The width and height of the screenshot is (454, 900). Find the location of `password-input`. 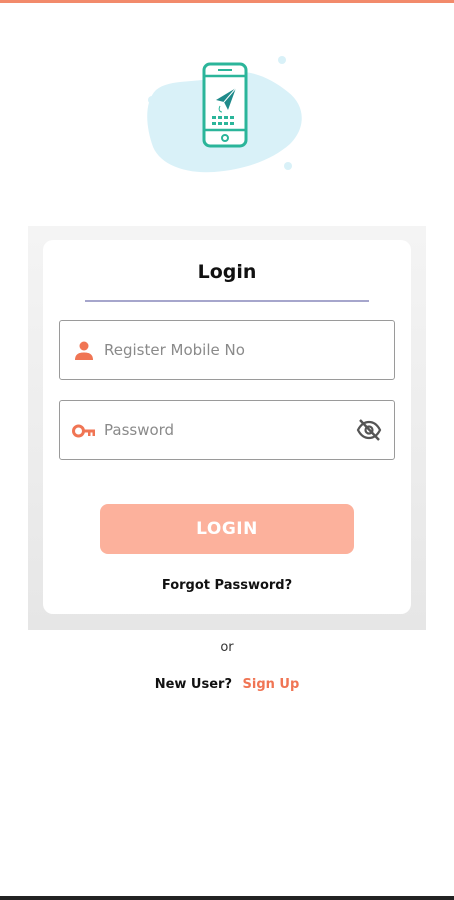

password-input is located at coordinates (224, 430).